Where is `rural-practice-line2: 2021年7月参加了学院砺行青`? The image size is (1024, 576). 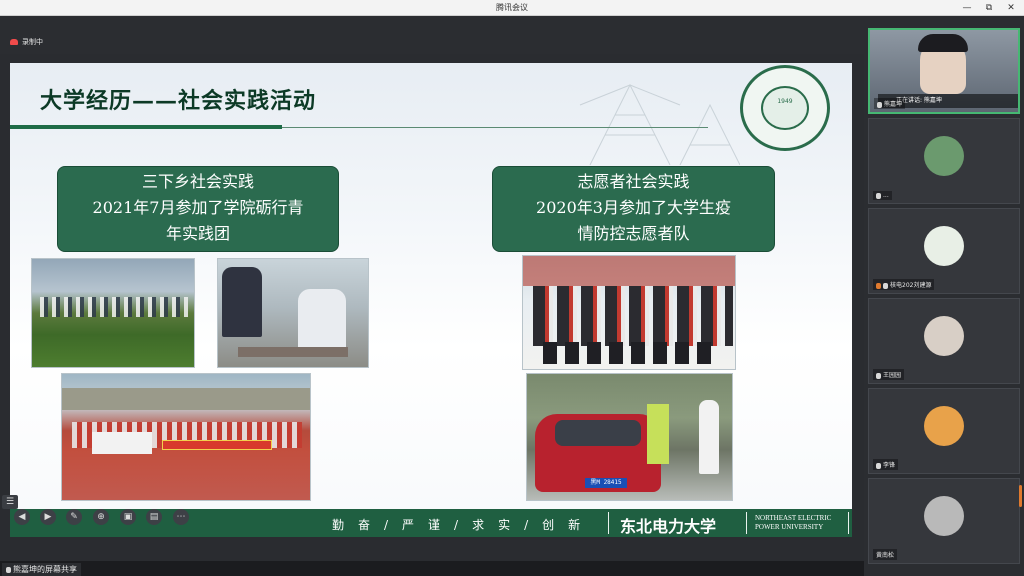
rural-practice-line2: 2021年7月参加了学院砺行青 is located at coordinates (198, 207).